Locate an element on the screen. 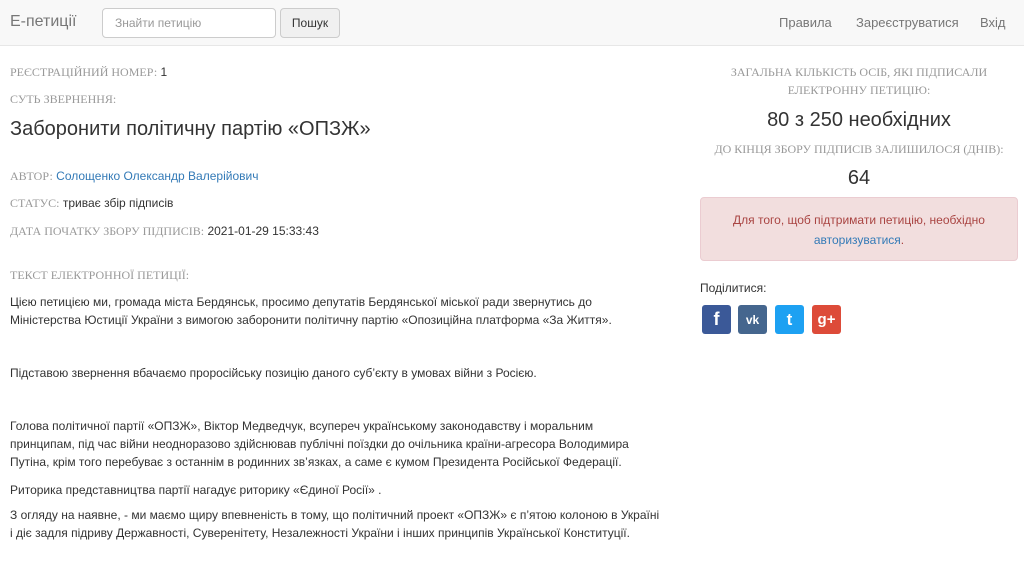 This screenshot has height=567, width=1024. essence-label: СУТЬ ЗВЕРНЕННЯ: is located at coordinates (63, 99).